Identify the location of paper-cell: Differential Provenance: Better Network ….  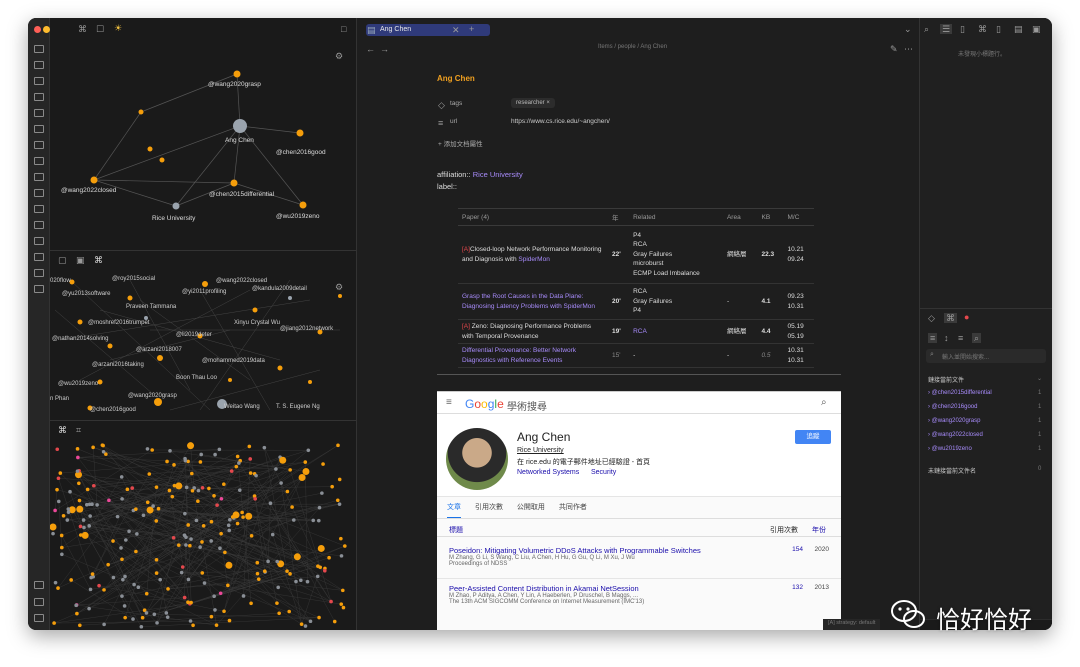
(533, 355).